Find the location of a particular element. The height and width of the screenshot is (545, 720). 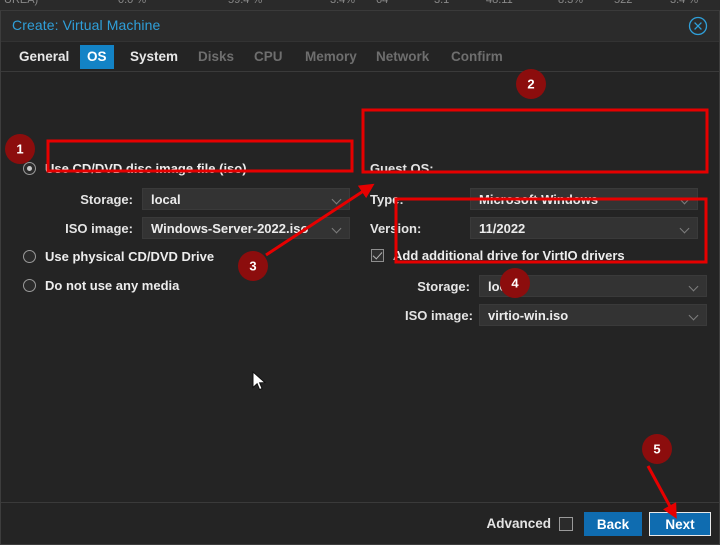

iso-image-label: ISO image: is located at coordinates (99, 228).